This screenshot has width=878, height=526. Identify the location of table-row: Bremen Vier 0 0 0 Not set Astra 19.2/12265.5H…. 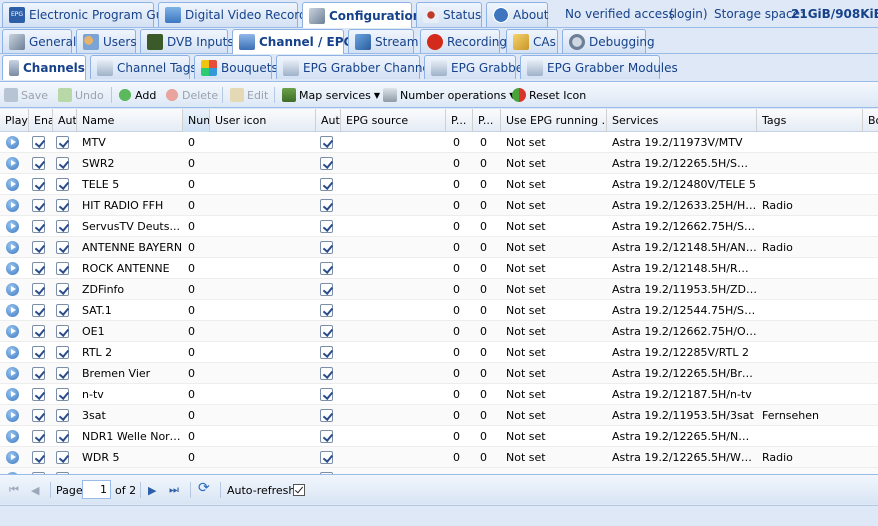
(439, 373).